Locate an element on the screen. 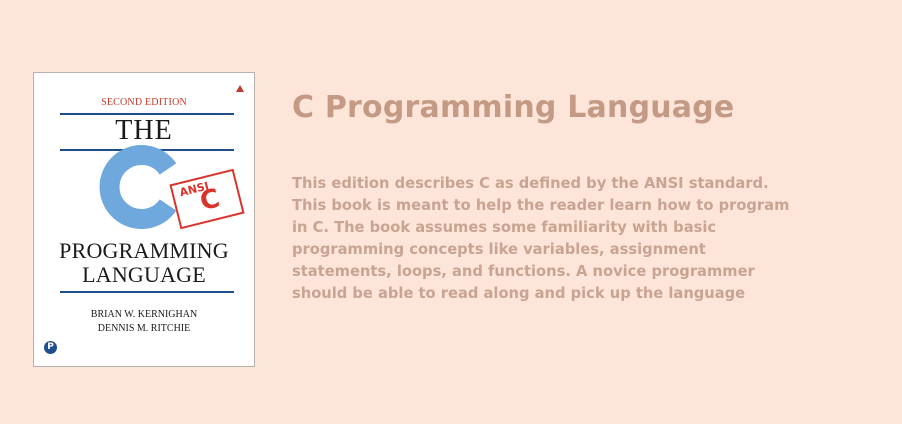 The width and height of the screenshot is (902, 424). book-title: C Programming Language is located at coordinates (513, 107).